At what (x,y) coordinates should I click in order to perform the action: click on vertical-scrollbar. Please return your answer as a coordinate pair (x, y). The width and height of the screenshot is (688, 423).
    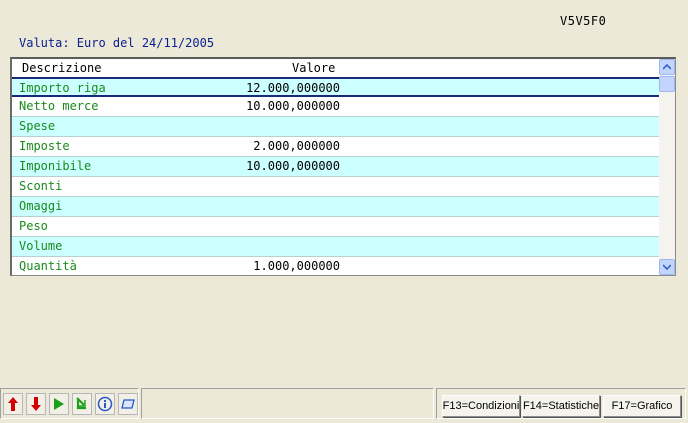
    Looking at the image, I should click on (667, 167).